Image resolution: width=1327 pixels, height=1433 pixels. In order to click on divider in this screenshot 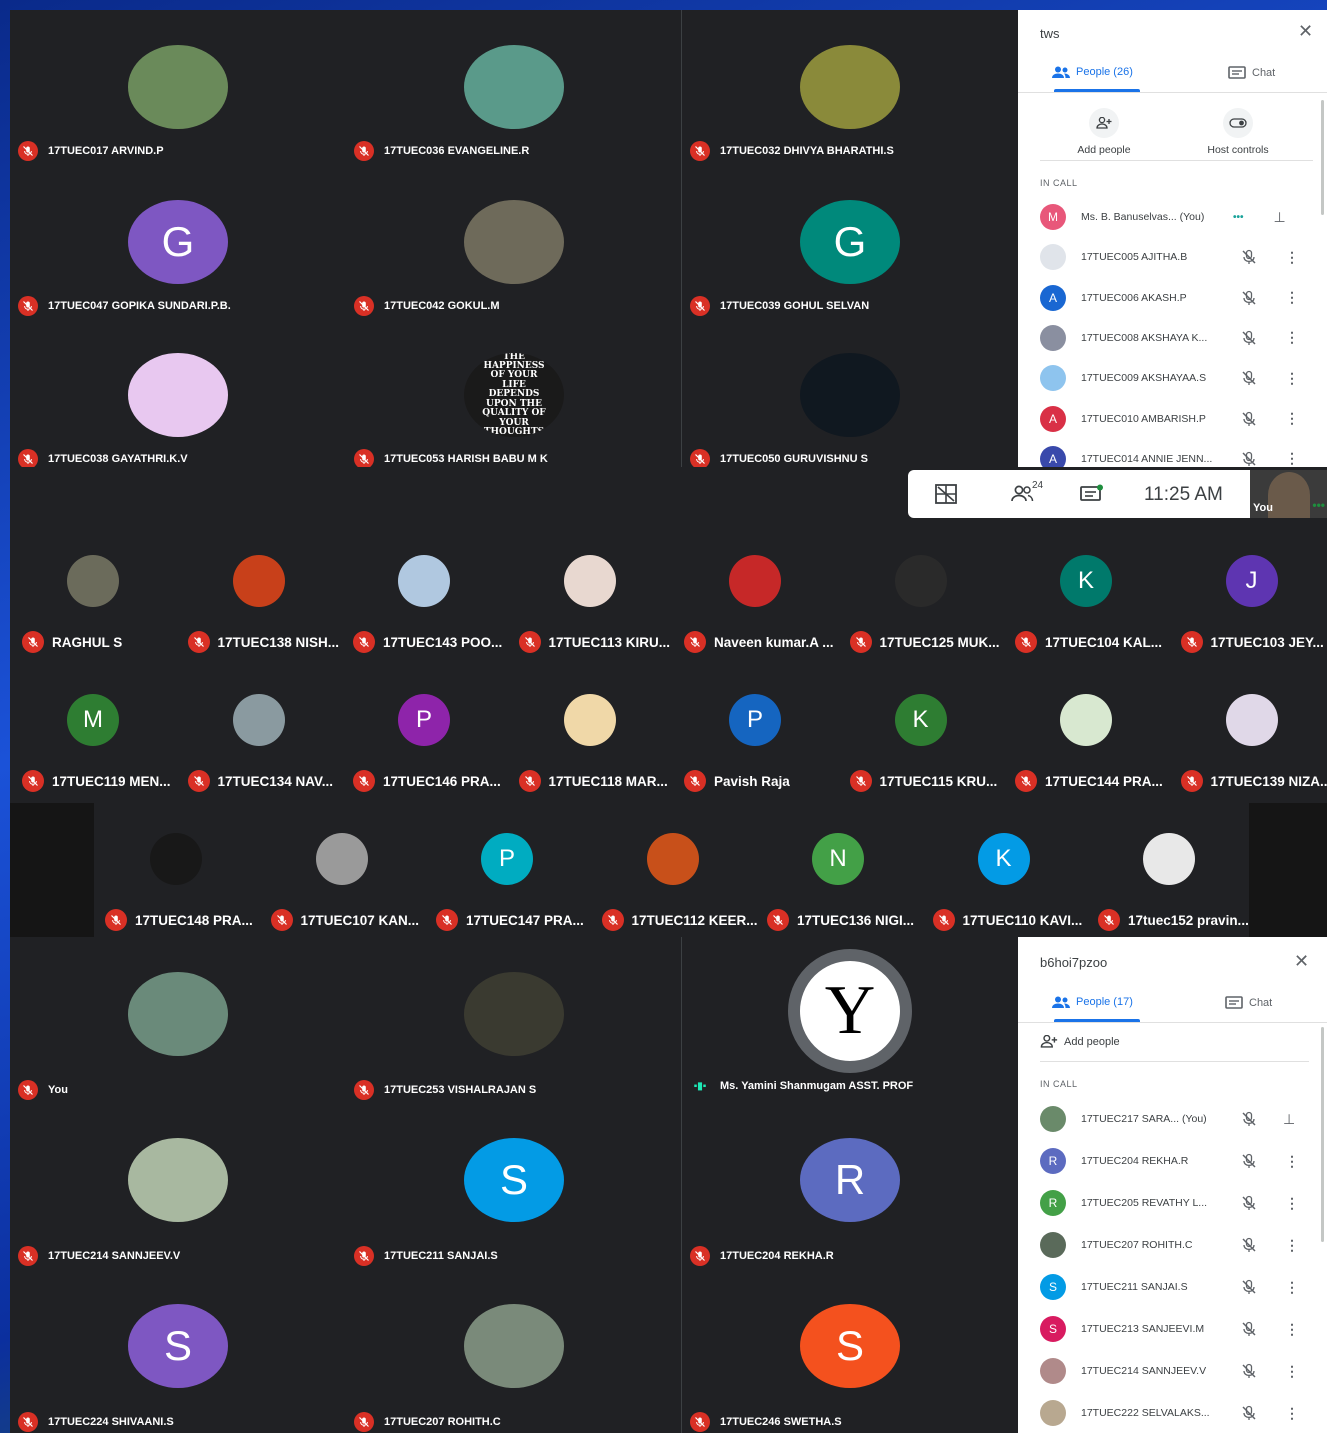, I will do `click(1176, 160)`.